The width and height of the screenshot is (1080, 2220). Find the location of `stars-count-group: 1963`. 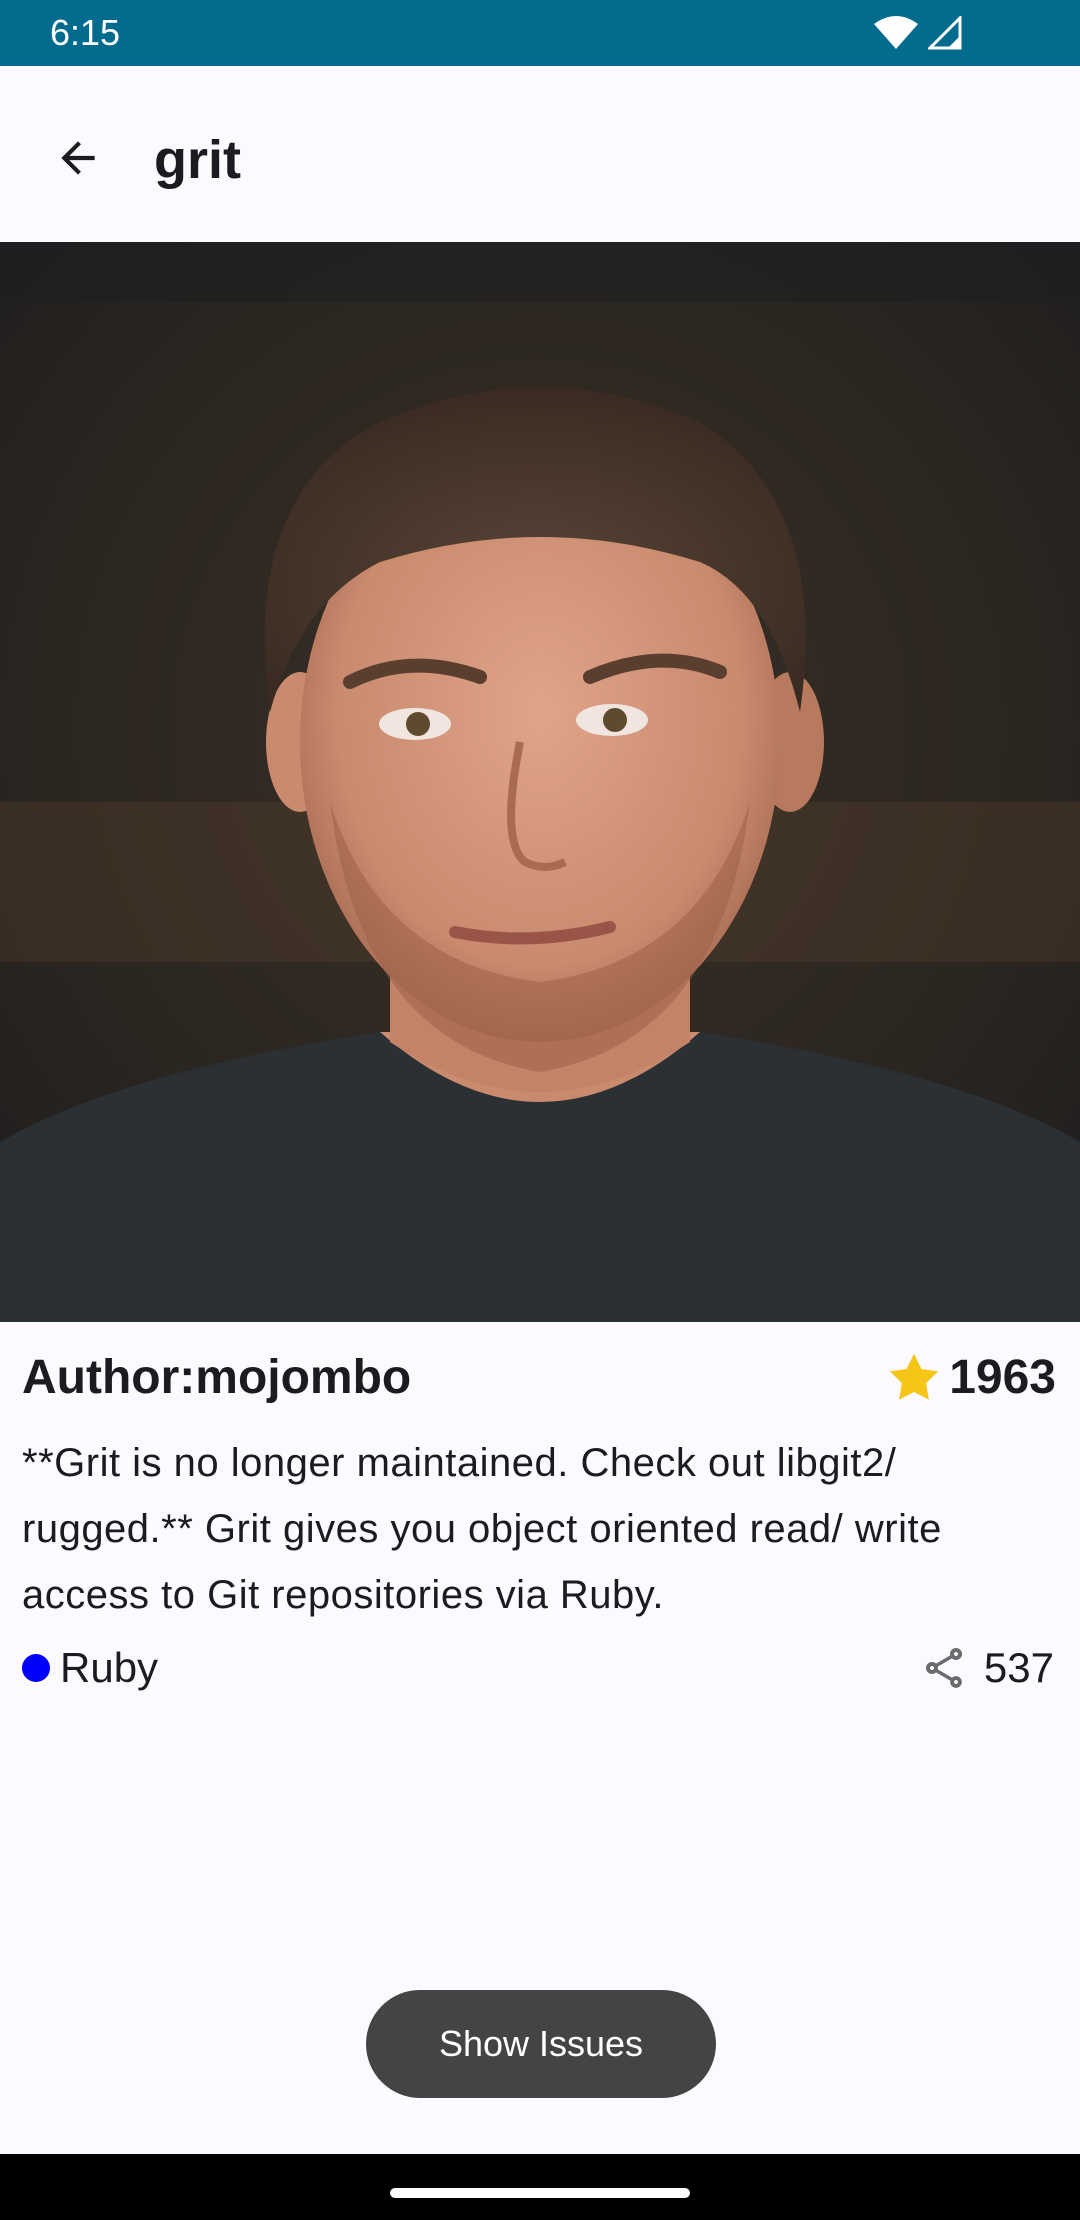

stars-count-group: 1963 is located at coordinates (970, 1378).